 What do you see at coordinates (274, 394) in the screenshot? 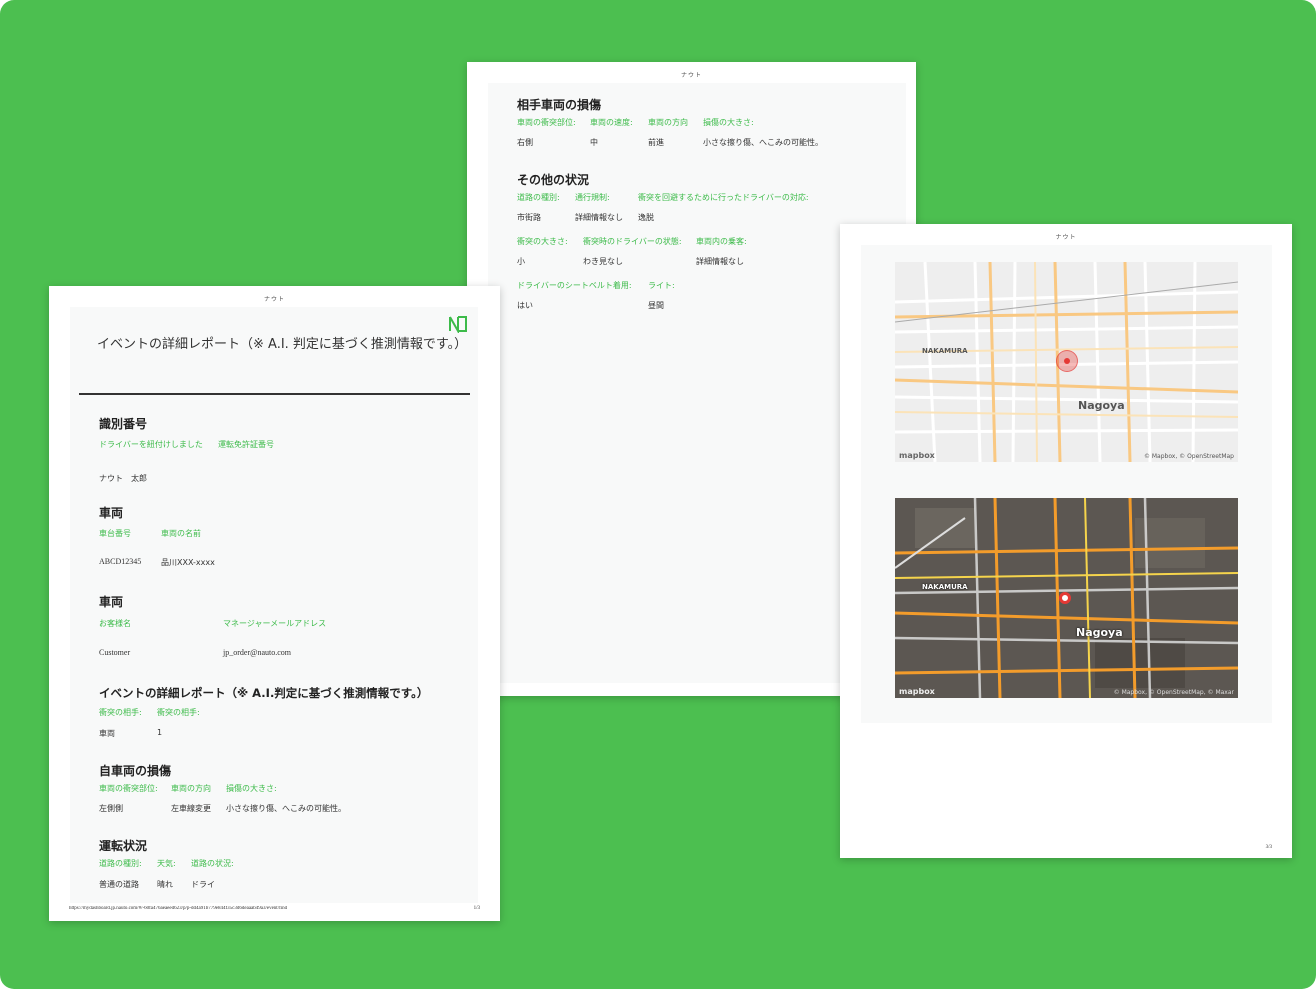
I see `title-divider` at bounding box center [274, 394].